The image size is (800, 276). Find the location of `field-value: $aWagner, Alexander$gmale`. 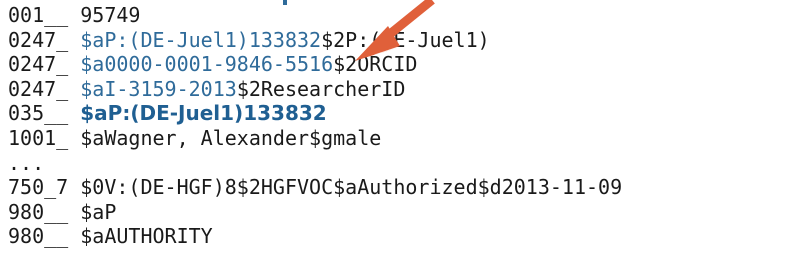

field-value: $aWagner, Alexander$gmale is located at coordinates (231, 137).